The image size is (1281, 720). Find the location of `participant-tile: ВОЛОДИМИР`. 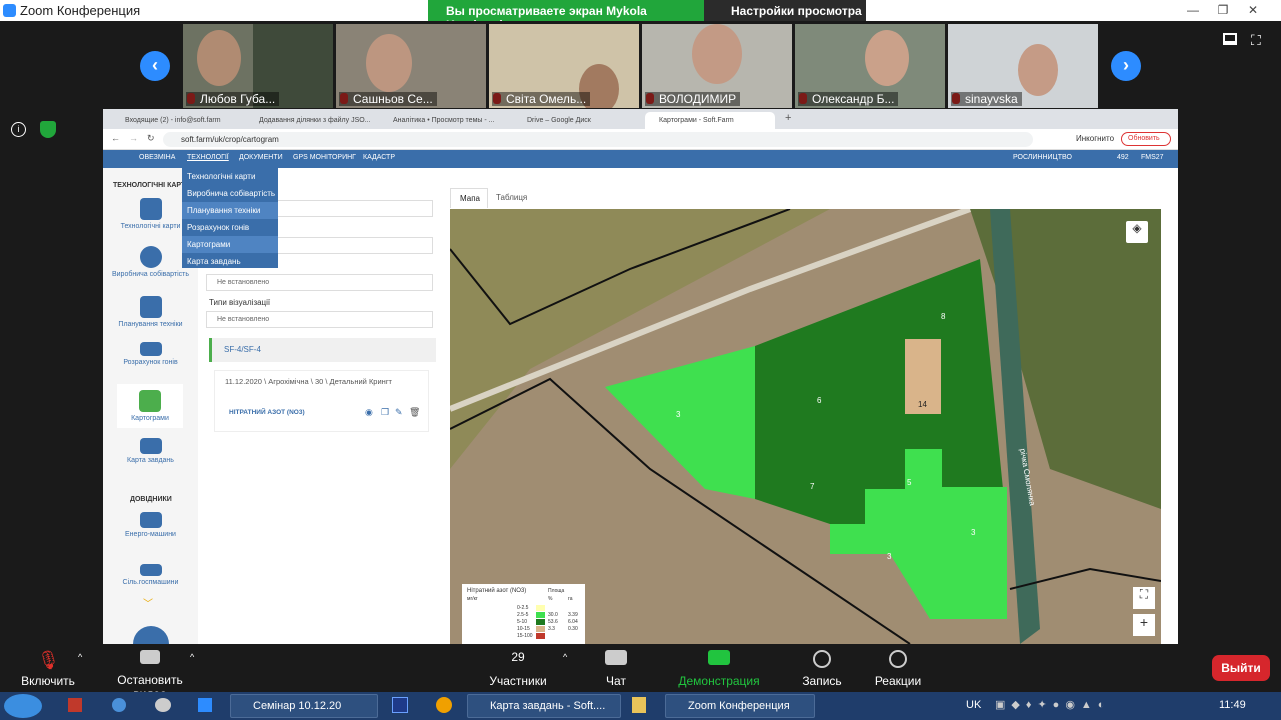

participant-tile: ВОЛОДИМИР is located at coordinates (717, 66).